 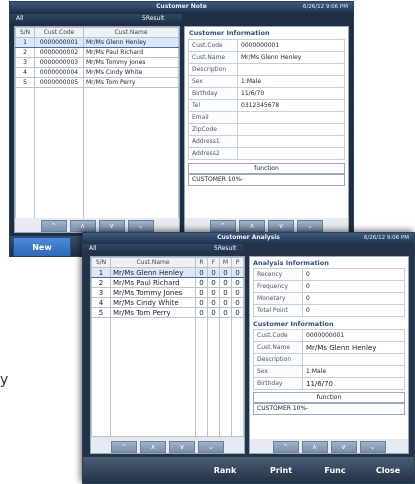 What do you see at coordinates (167, 272) in the screenshot?
I see `table-row: 1 Mr/Ms Glenn Henley 0 0 0 0` at bounding box center [167, 272].